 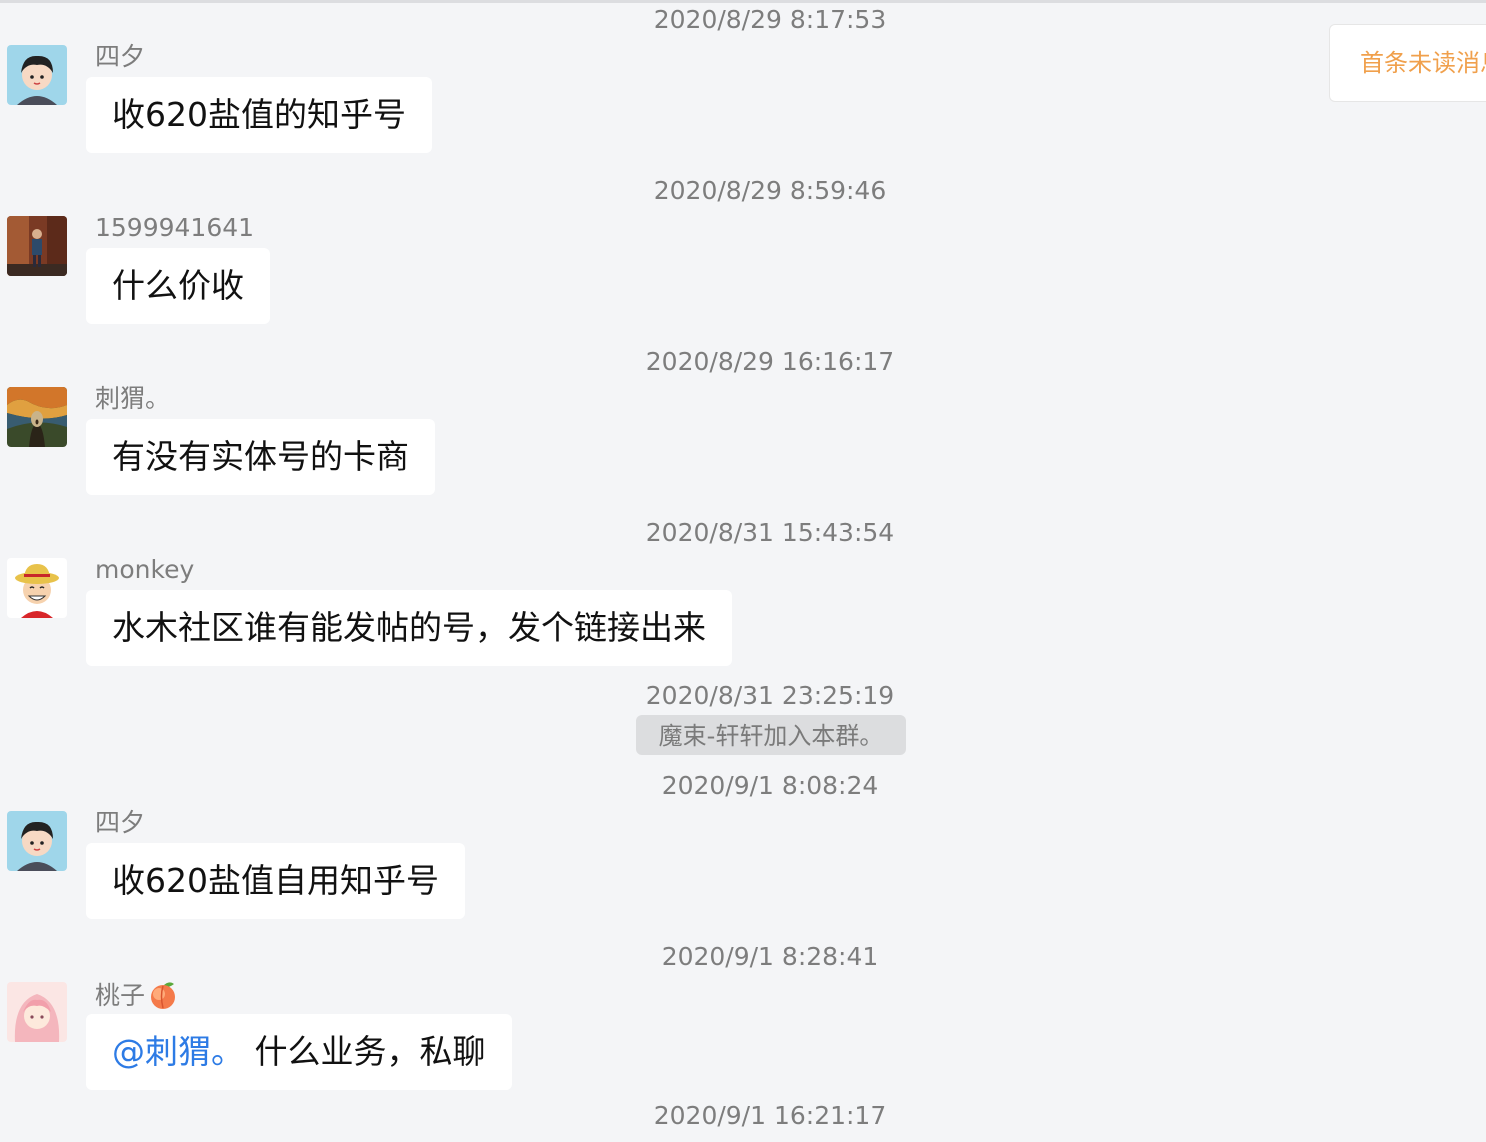 I want to click on mention-link: @刺猬。, so click(x=178, y=1051).